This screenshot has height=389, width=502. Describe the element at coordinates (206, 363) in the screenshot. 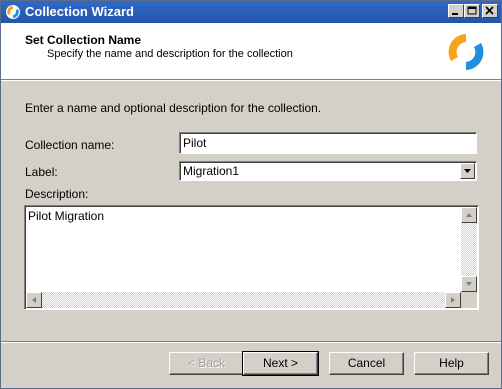

I see `back-button: < Back` at that location.